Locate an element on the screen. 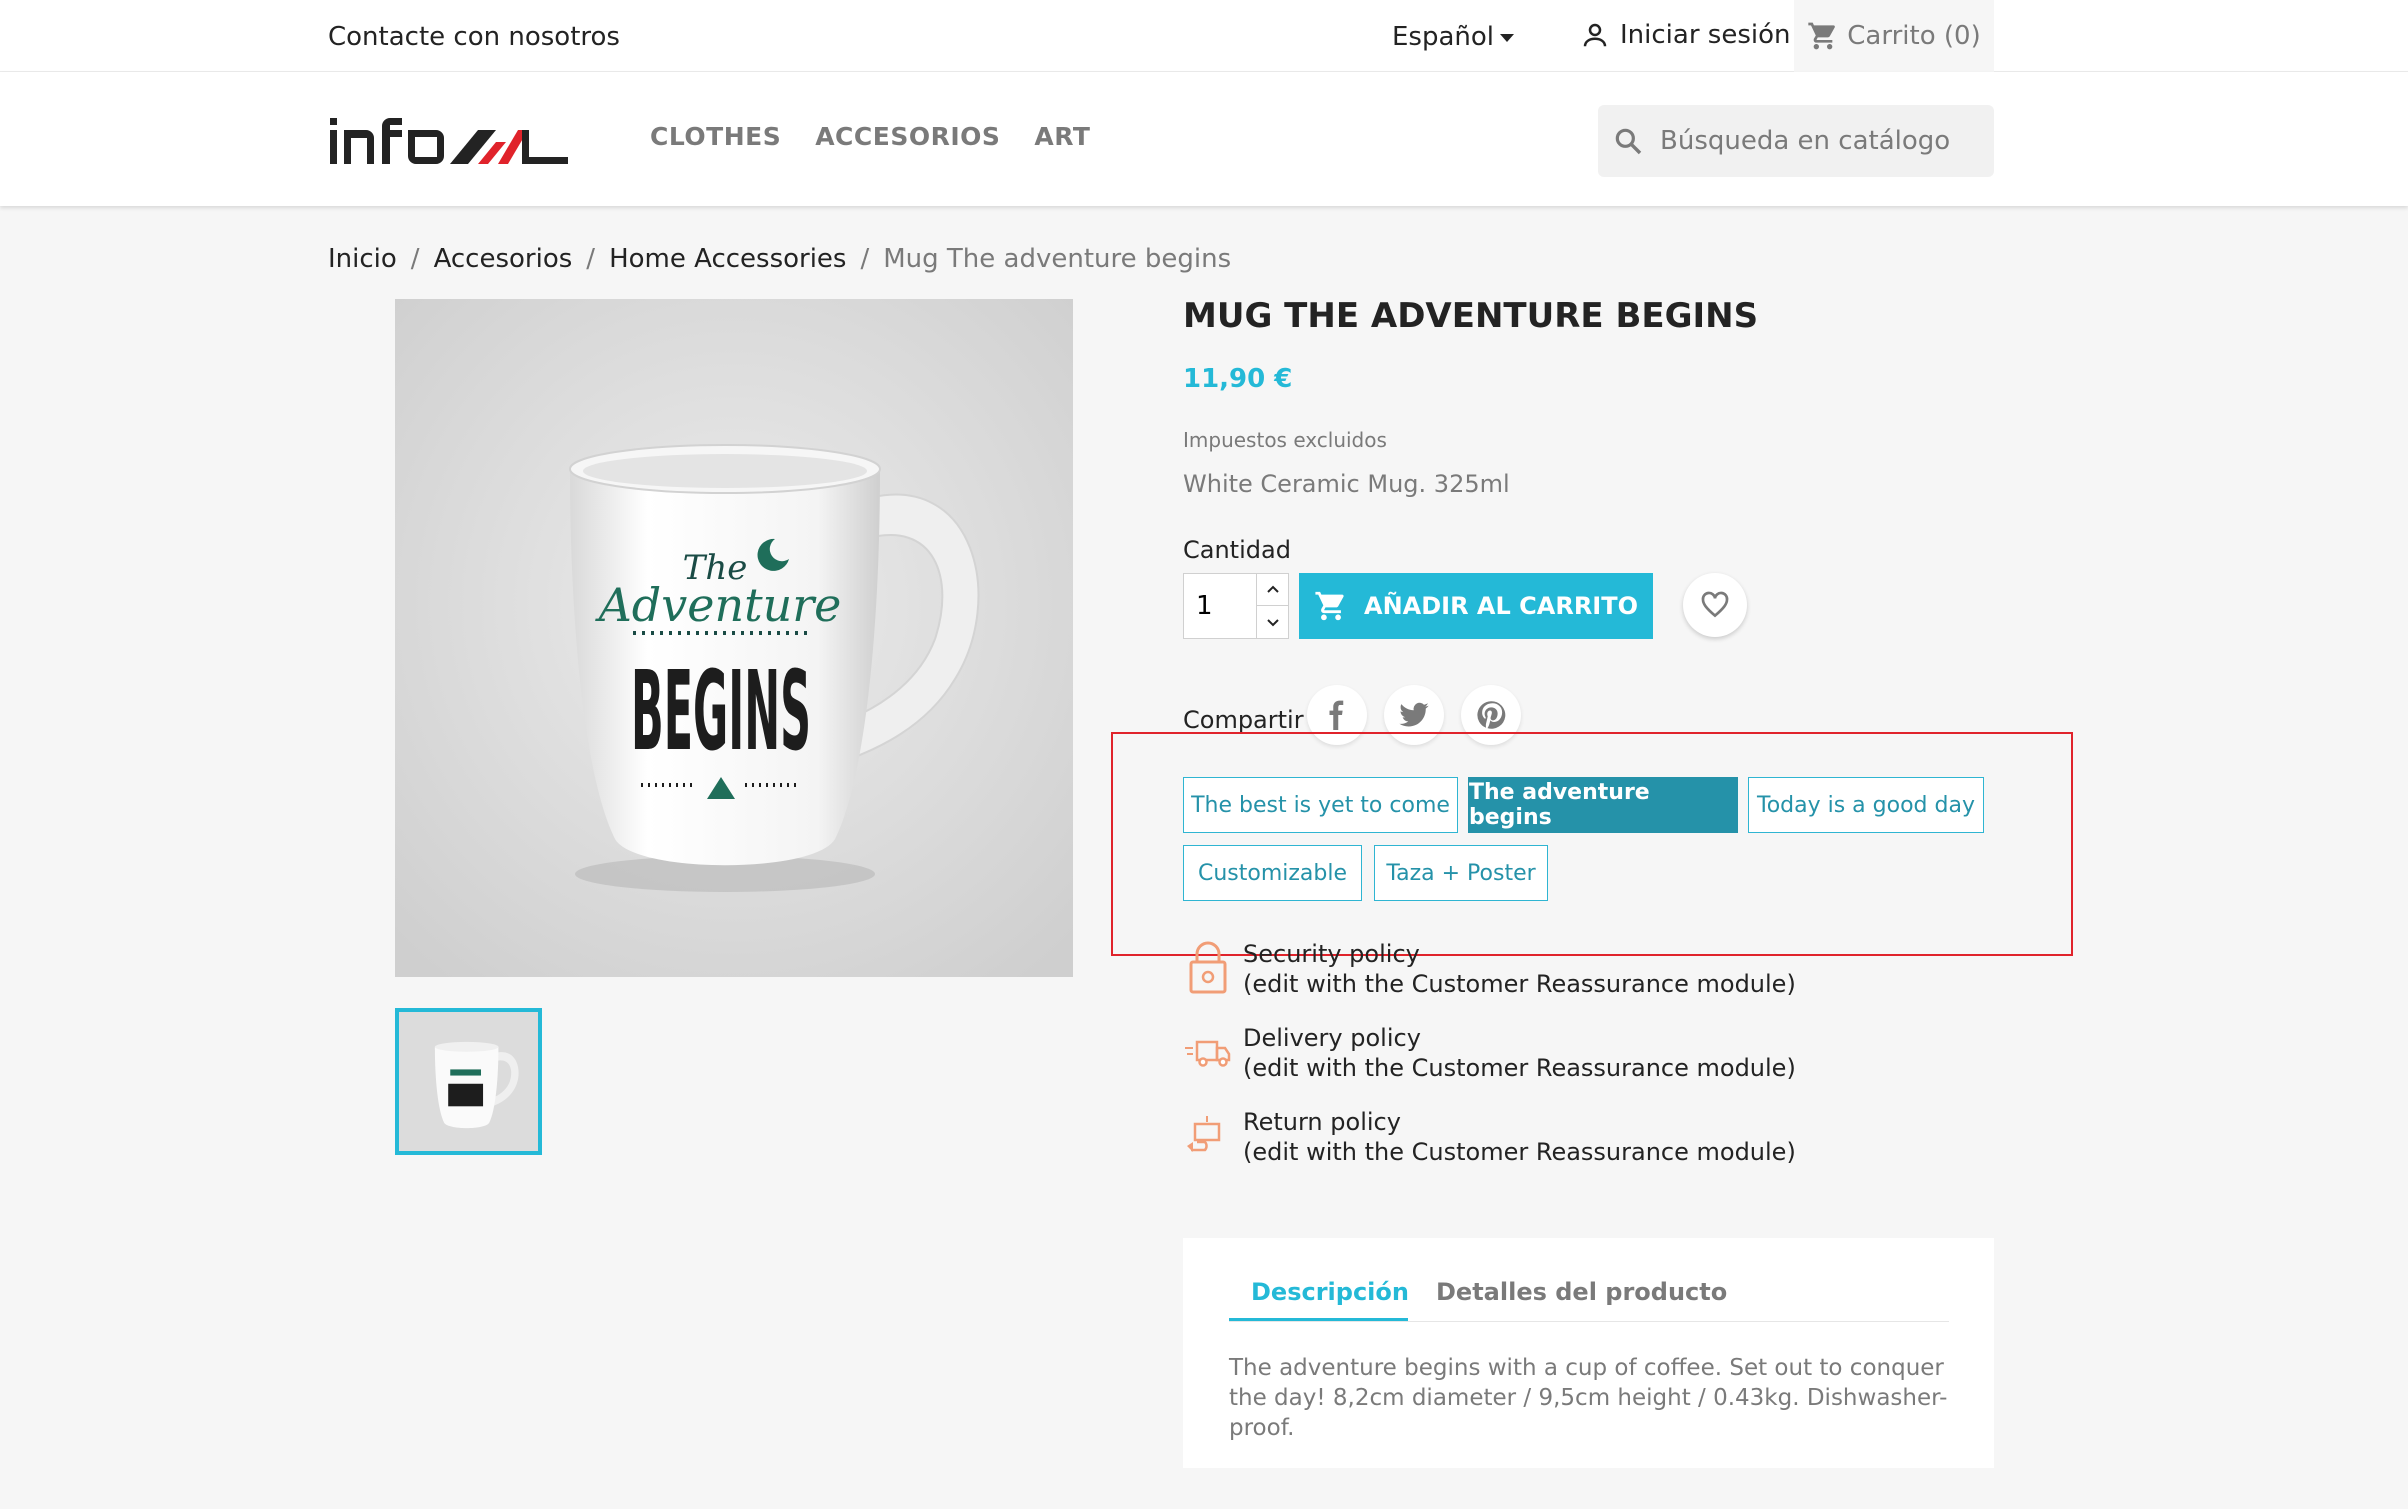 The width and height of the screenshot is (2408, 1509). language-label: Español is located at coordinates (1443, 37).